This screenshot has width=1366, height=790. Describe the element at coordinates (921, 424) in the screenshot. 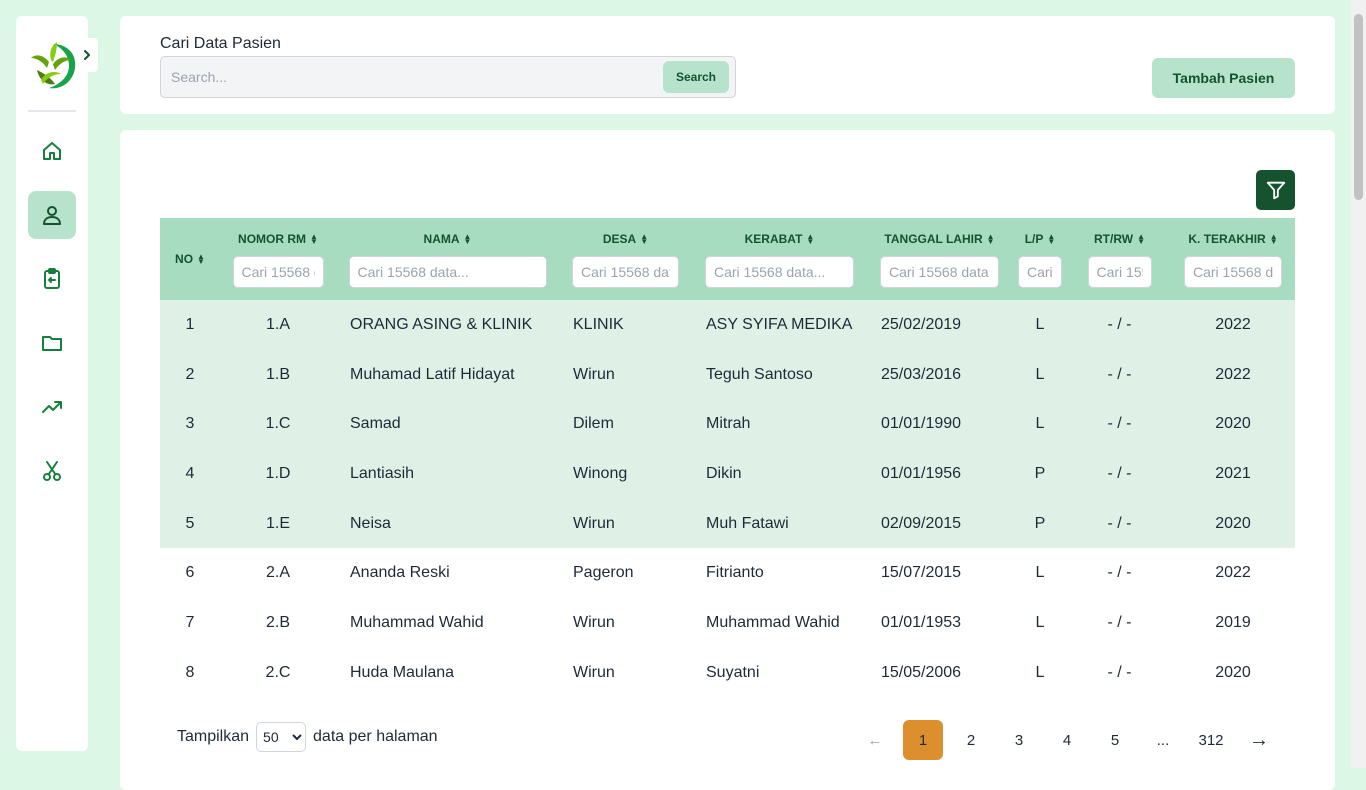

I see `cell-tanggal-lahir: 01/01/1990` at that location.